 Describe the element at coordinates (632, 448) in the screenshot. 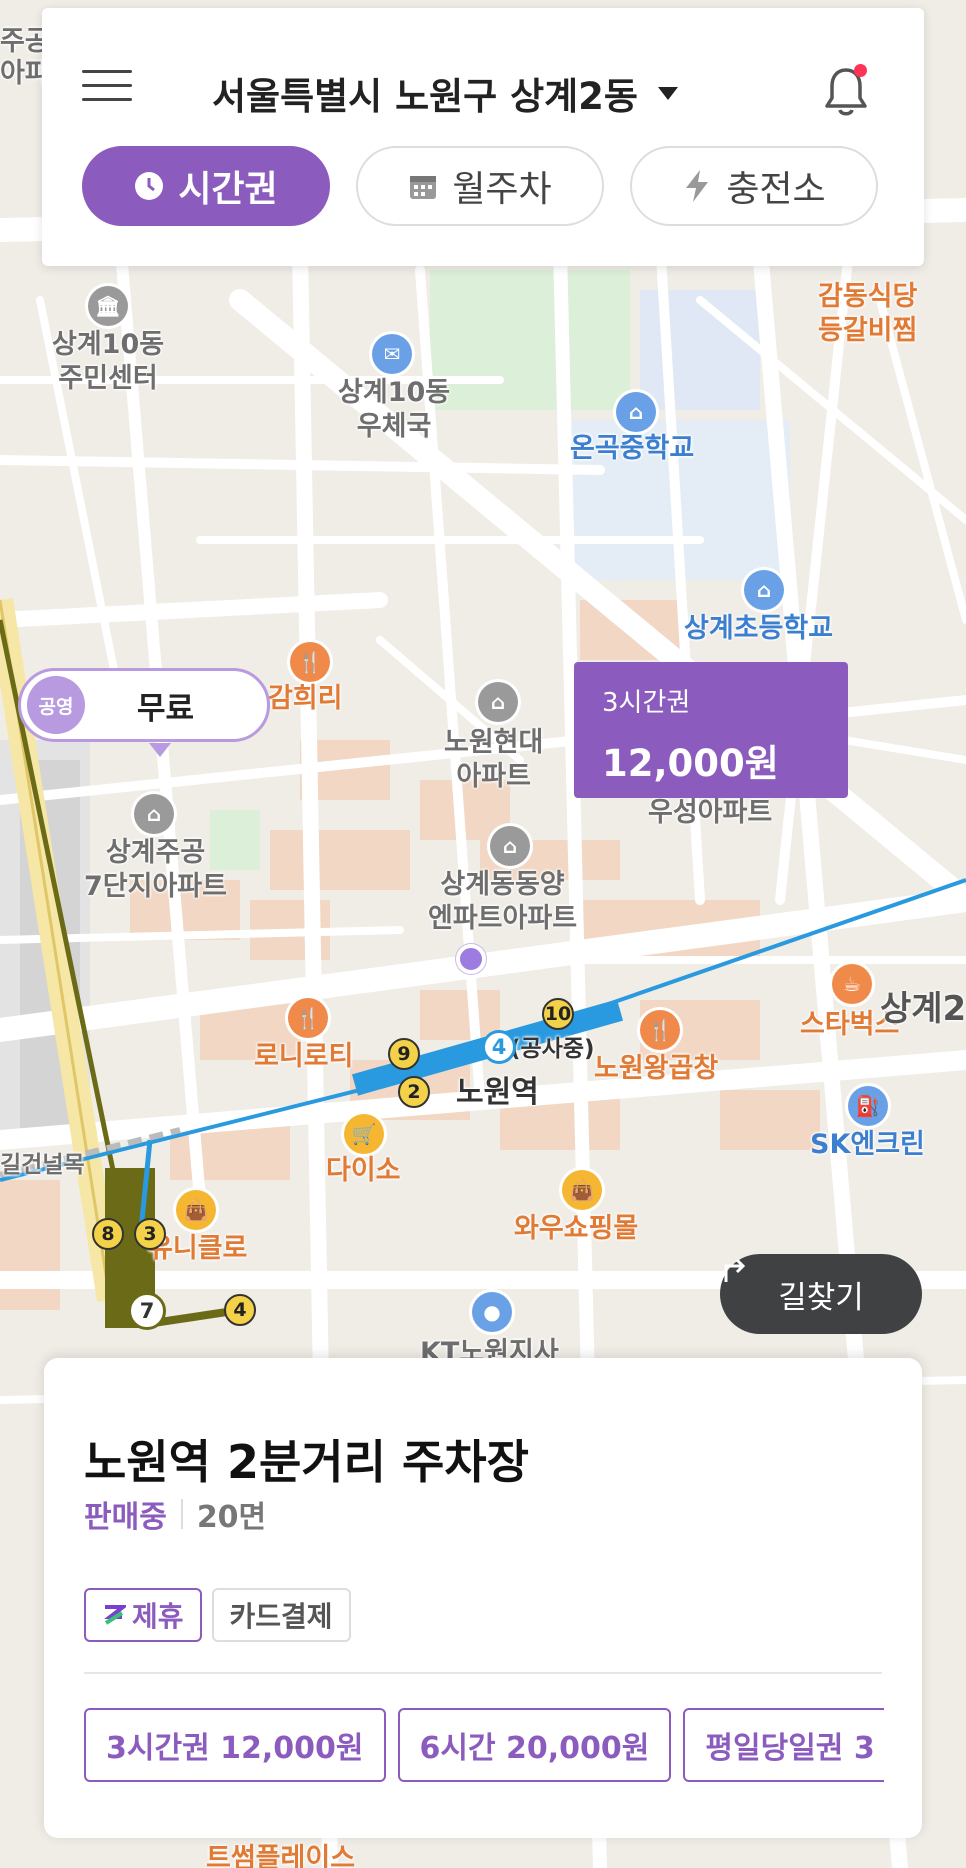

I see `poi-label: 온곡중학교` at that location.